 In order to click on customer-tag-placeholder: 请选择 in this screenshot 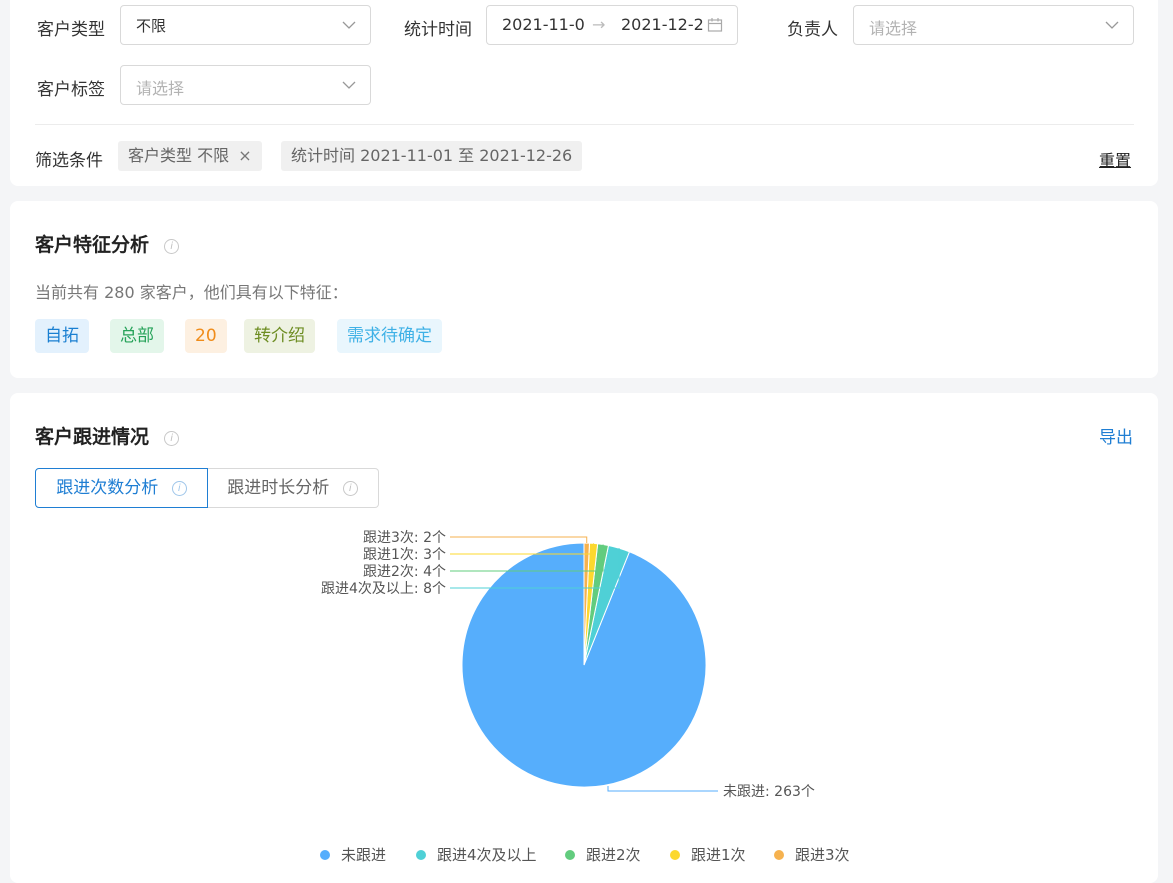, I will do `click(160, 88)`.